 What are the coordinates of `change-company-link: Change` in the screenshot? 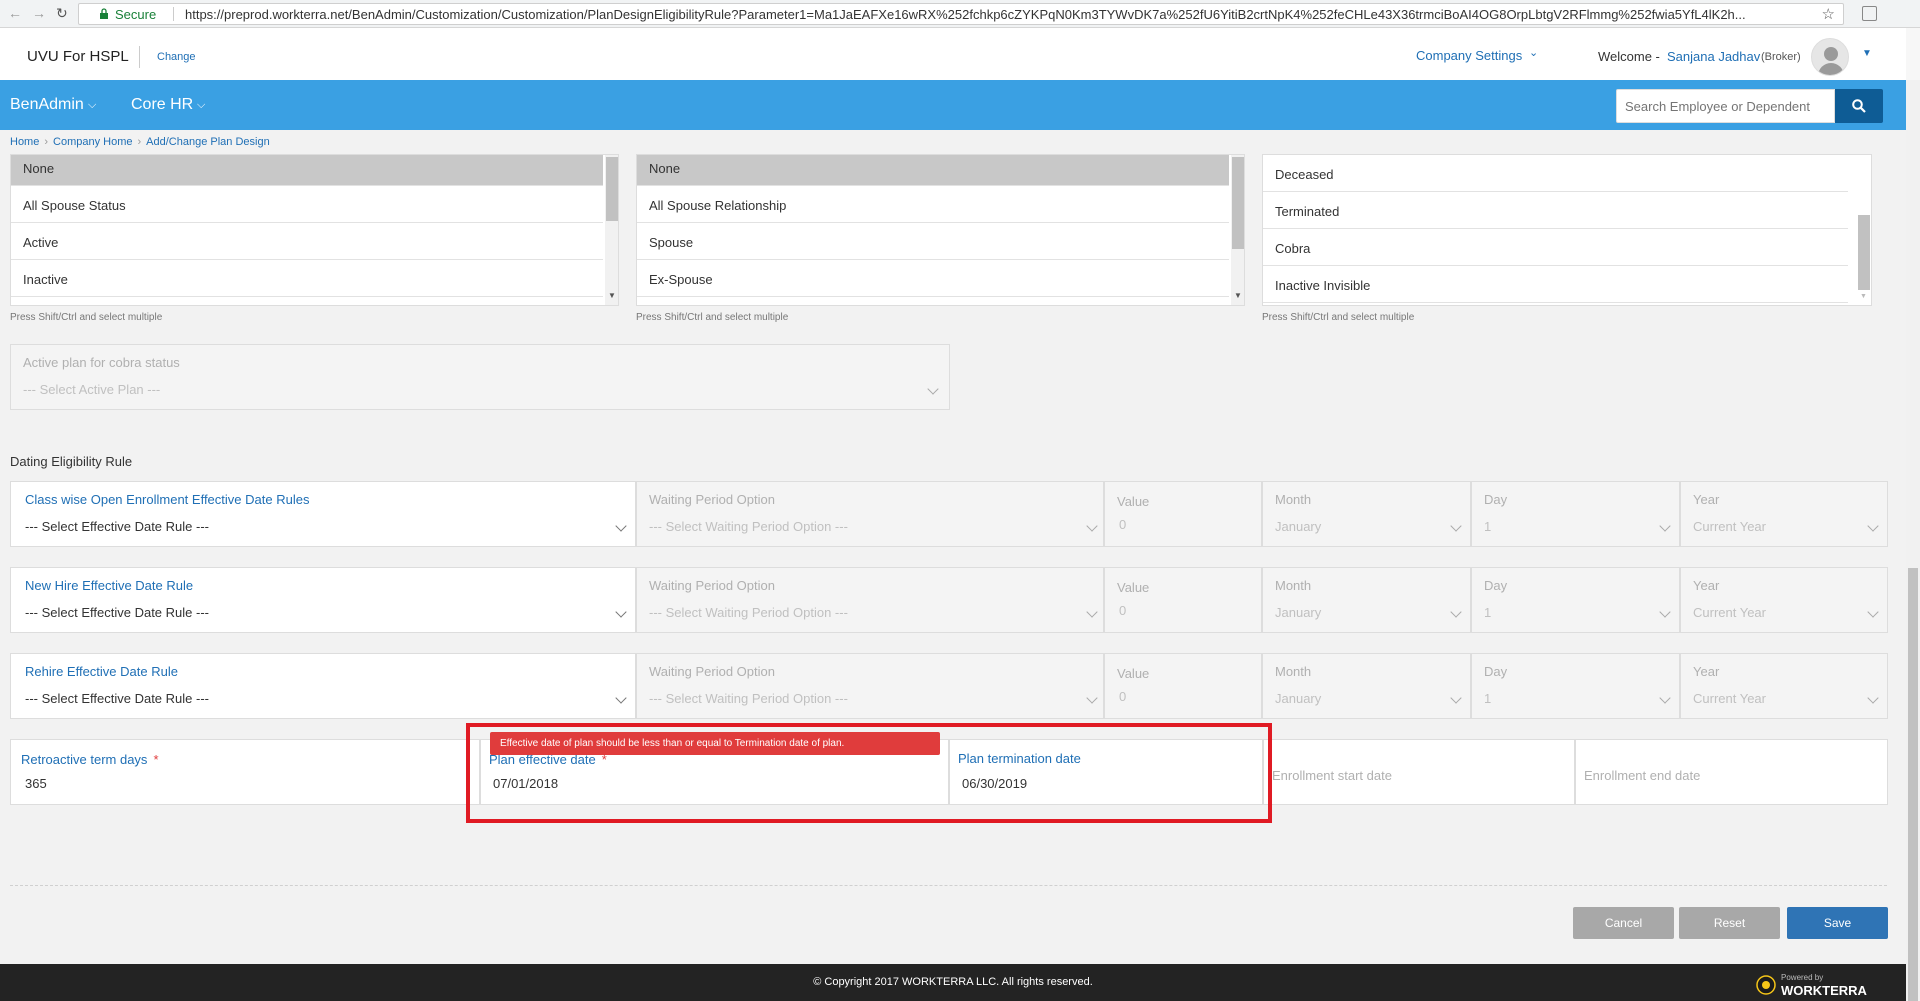 It's located at (176, 57).